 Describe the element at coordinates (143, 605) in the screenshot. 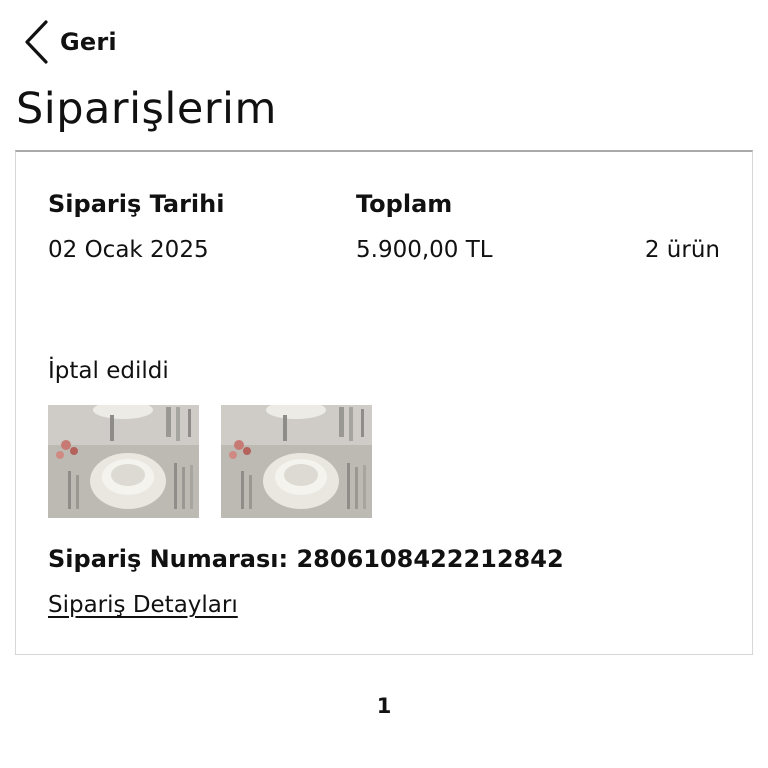

I see `order-details-link: Sipariş Detayları` at that location.